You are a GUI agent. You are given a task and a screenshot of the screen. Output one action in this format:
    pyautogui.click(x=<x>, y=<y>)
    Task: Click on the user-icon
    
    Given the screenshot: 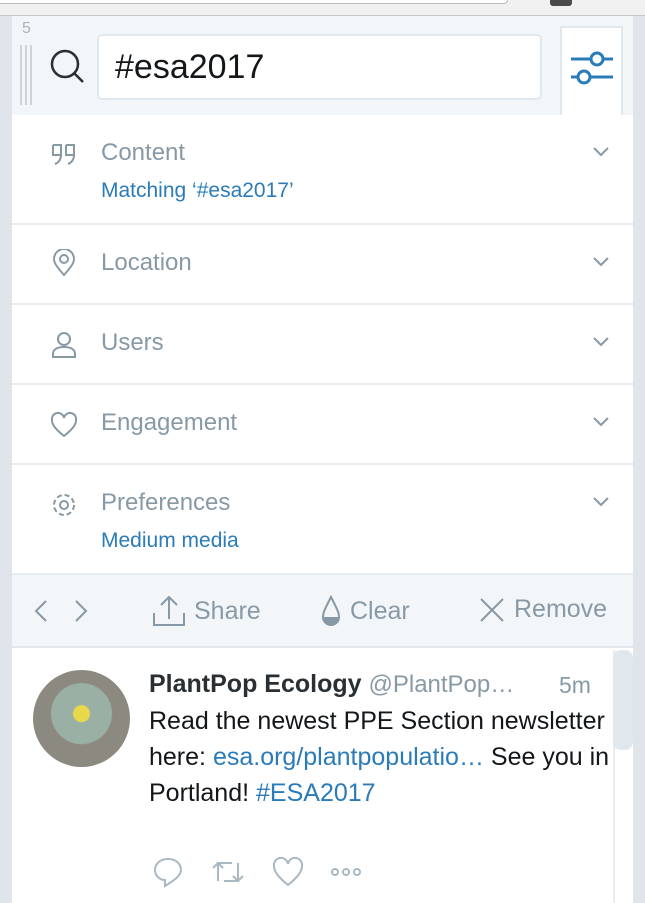 What is the action you would take?
    pyautogui.click(x=64, y=345)
    